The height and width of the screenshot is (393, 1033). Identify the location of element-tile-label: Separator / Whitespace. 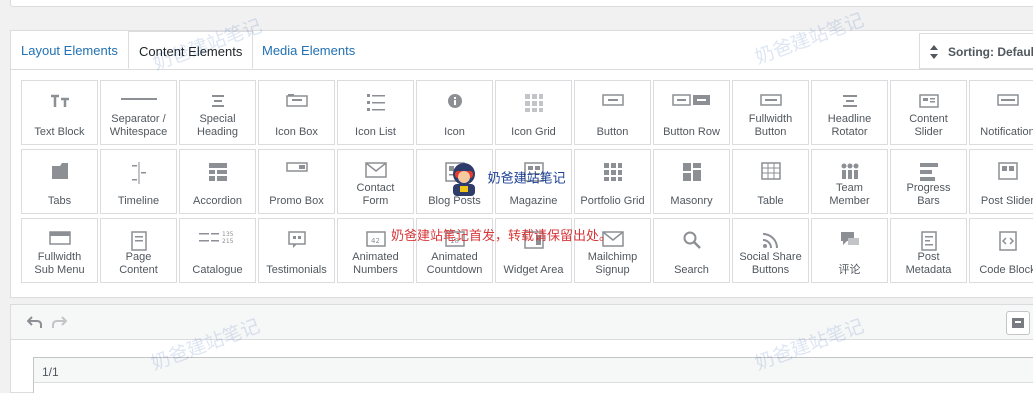
(138, 125).